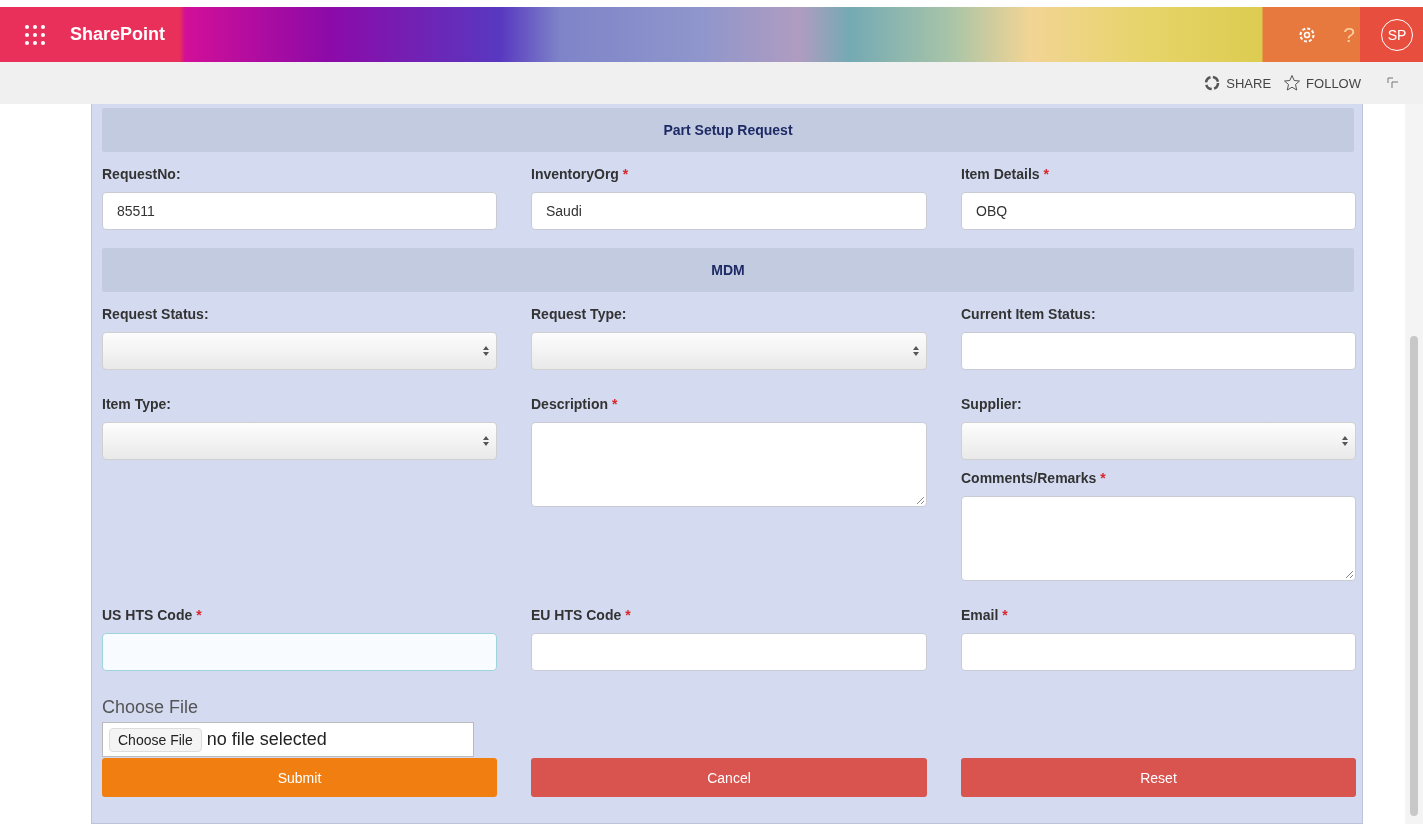 This screenshot has width=1423, height=824. Describe the element at coordinates (152, 616) in the screenshot. I see `field-label: US HTS Code *` at that location.